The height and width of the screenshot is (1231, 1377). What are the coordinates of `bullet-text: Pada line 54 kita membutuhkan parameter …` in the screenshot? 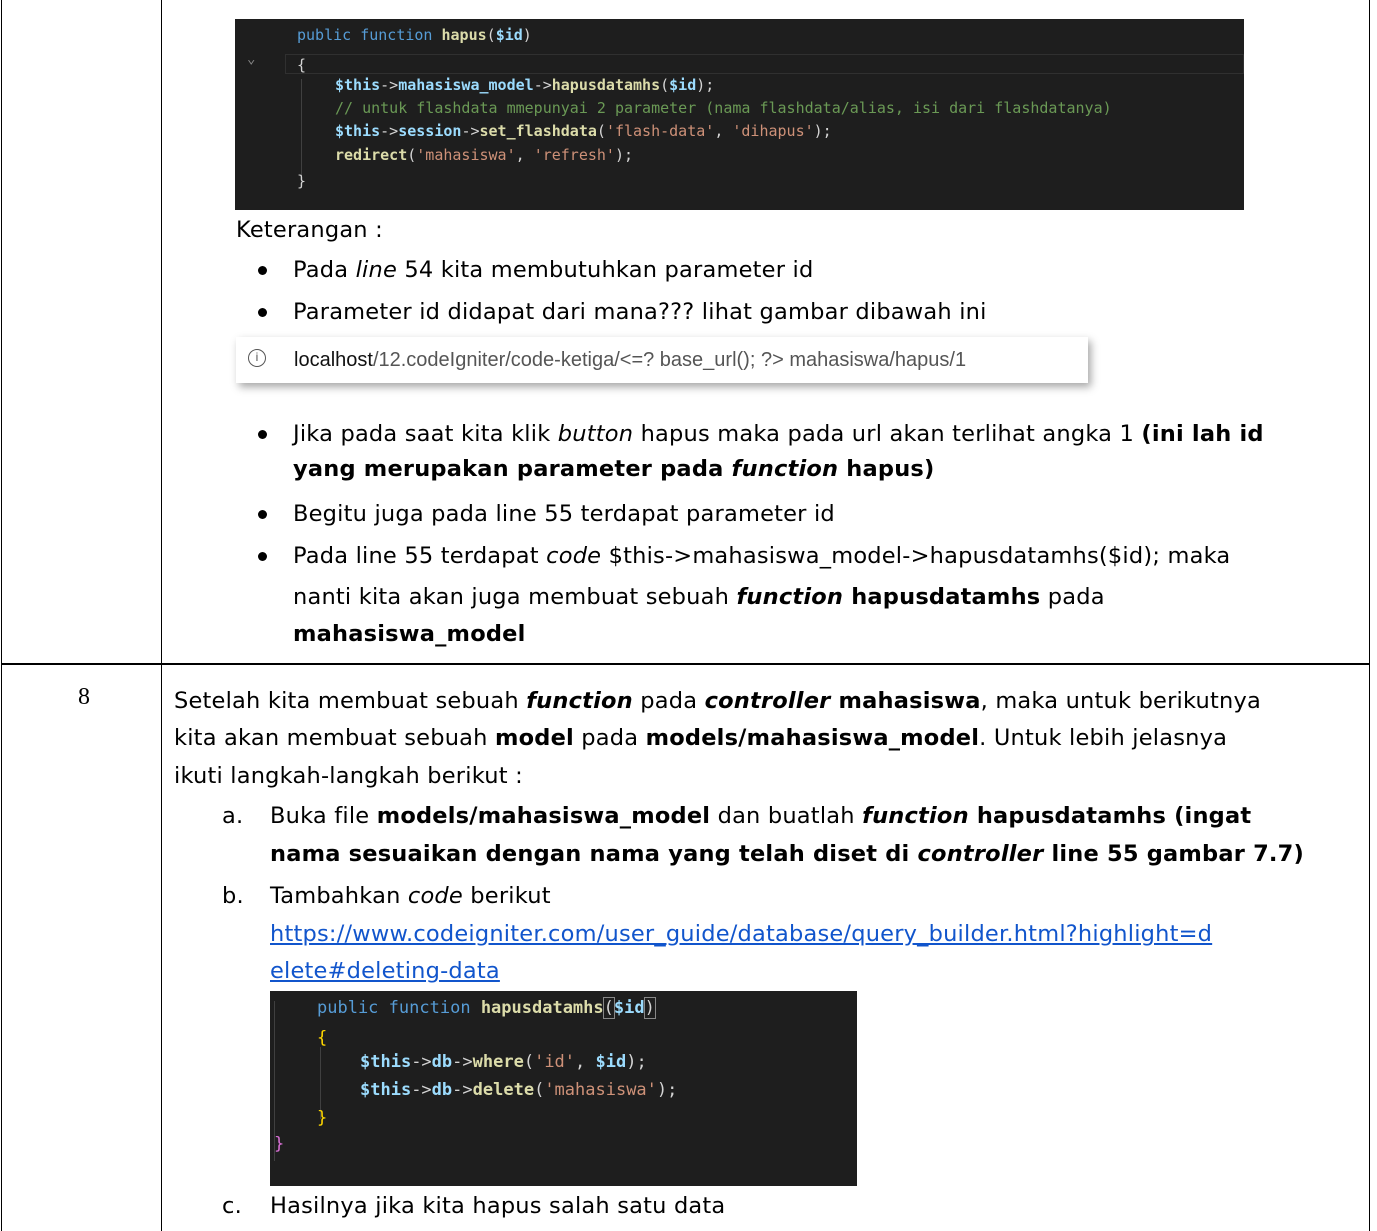 It's located at (553, 270).